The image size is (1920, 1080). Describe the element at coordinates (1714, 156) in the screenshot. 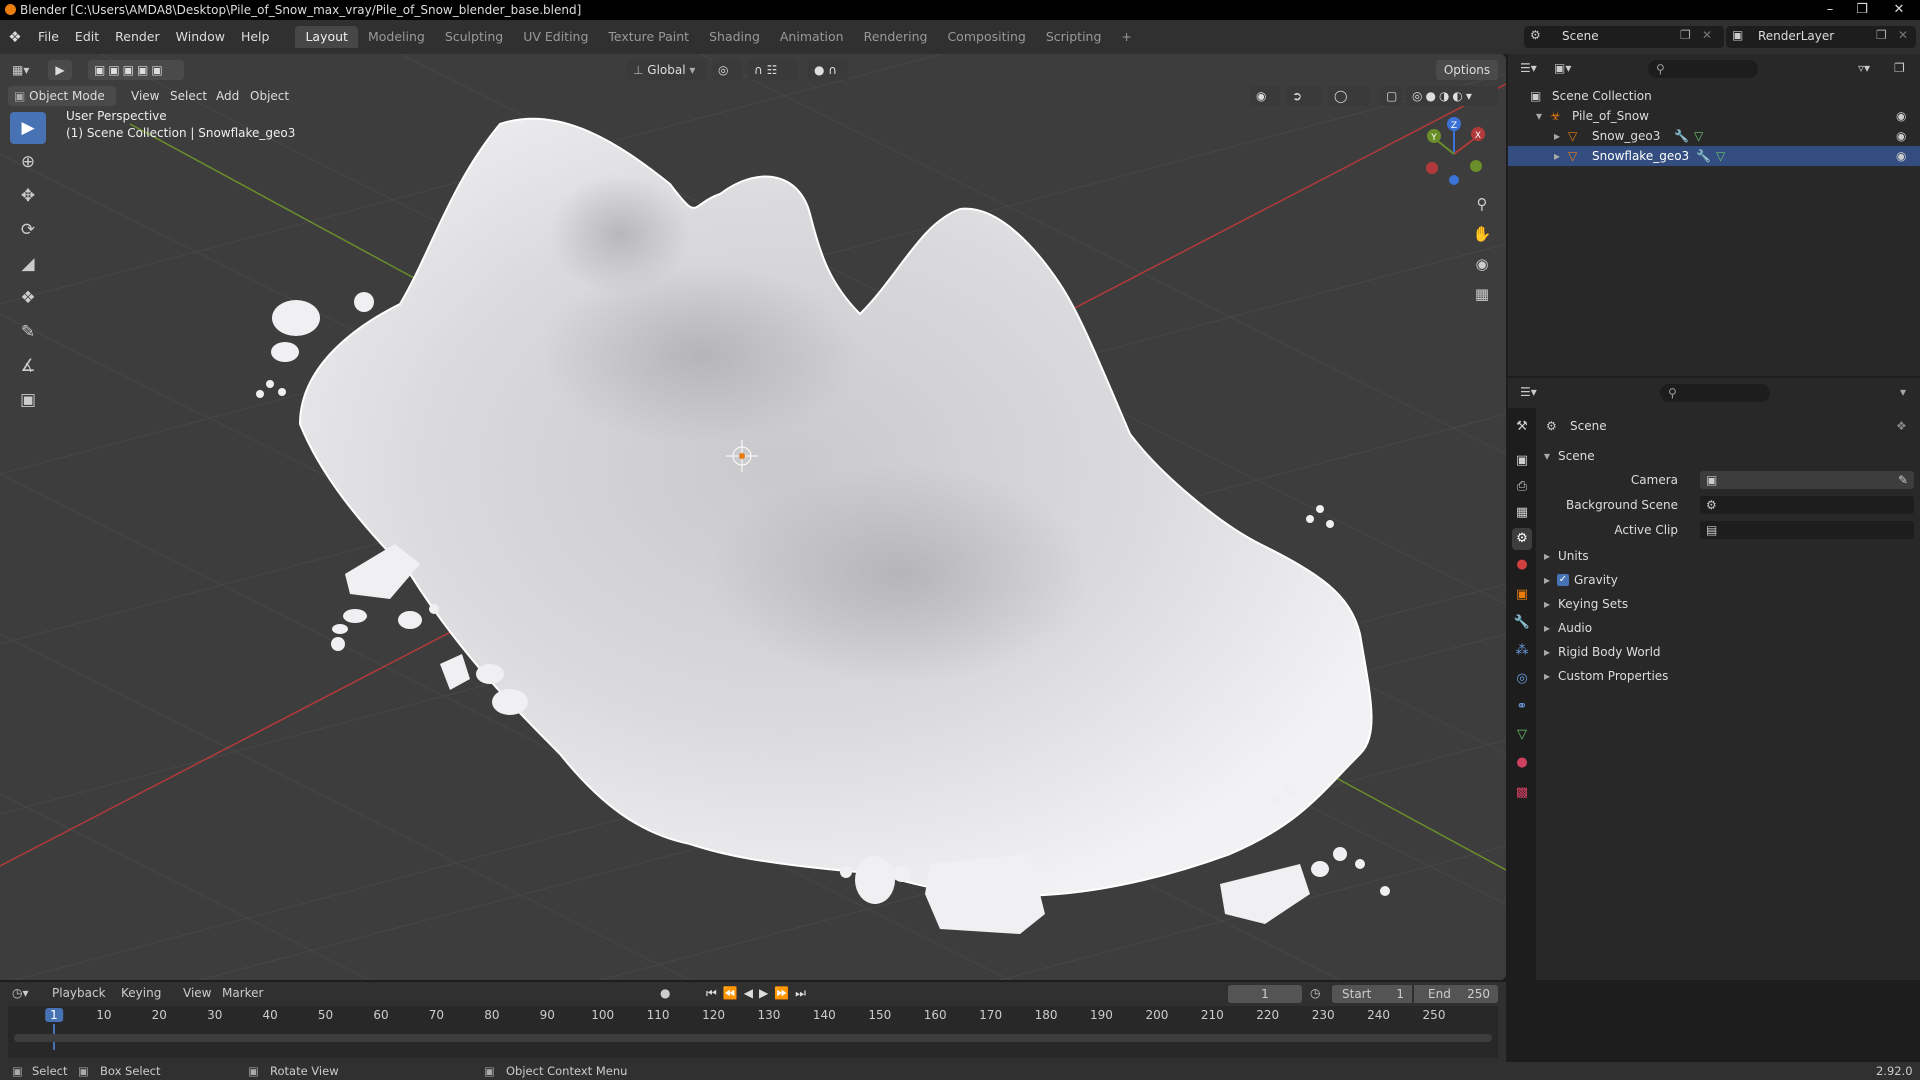

I see `outliner-row-object-selected: ▸ ▽ Snowflake_geo3 🔧 ▽ ◉` at that location.